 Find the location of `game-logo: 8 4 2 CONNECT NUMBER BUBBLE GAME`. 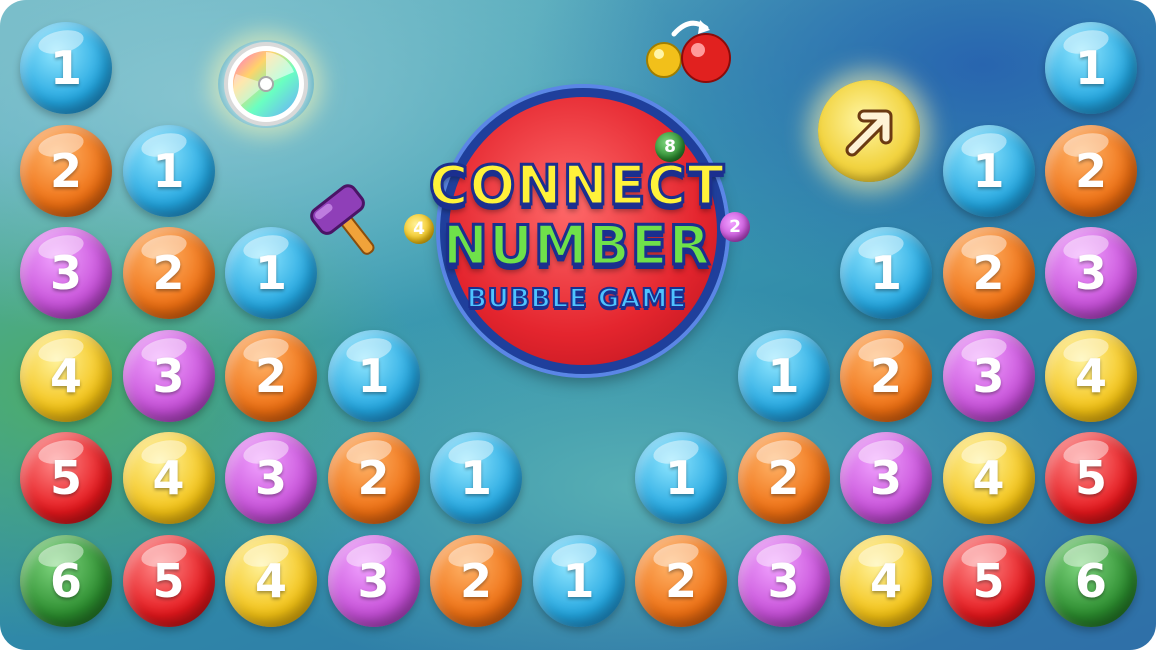

game-logo: 8 4 2 CONNECT NUMBER BUBBLE GAME is located at coordinates (577, 246).